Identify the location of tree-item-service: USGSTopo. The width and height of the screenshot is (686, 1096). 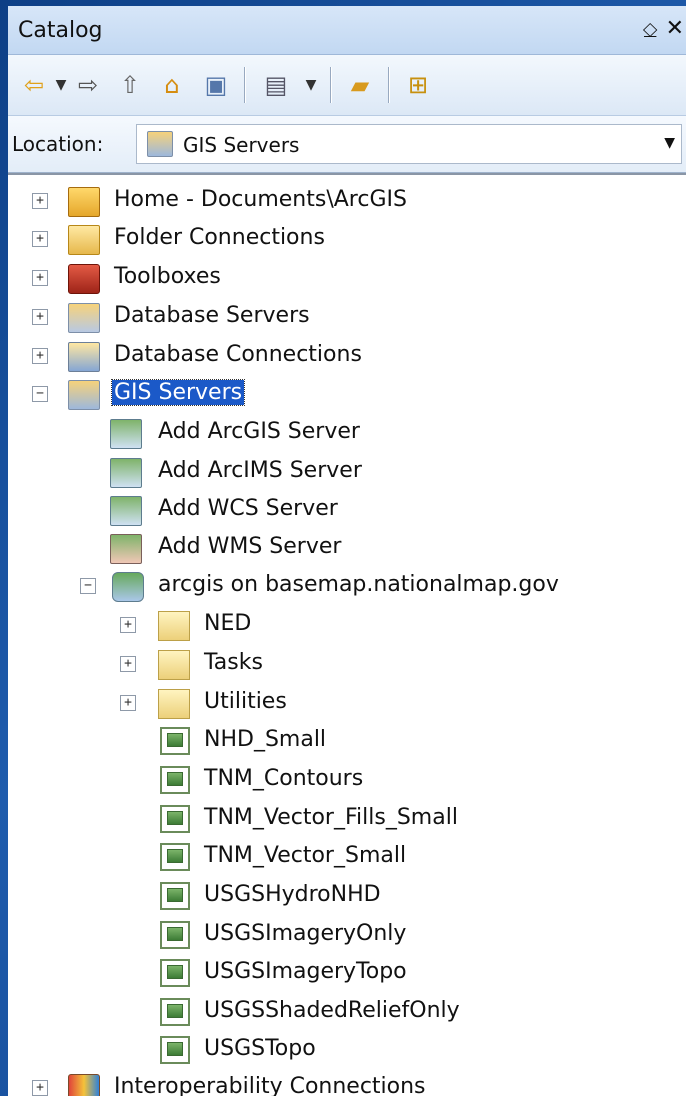
(347, 1050).